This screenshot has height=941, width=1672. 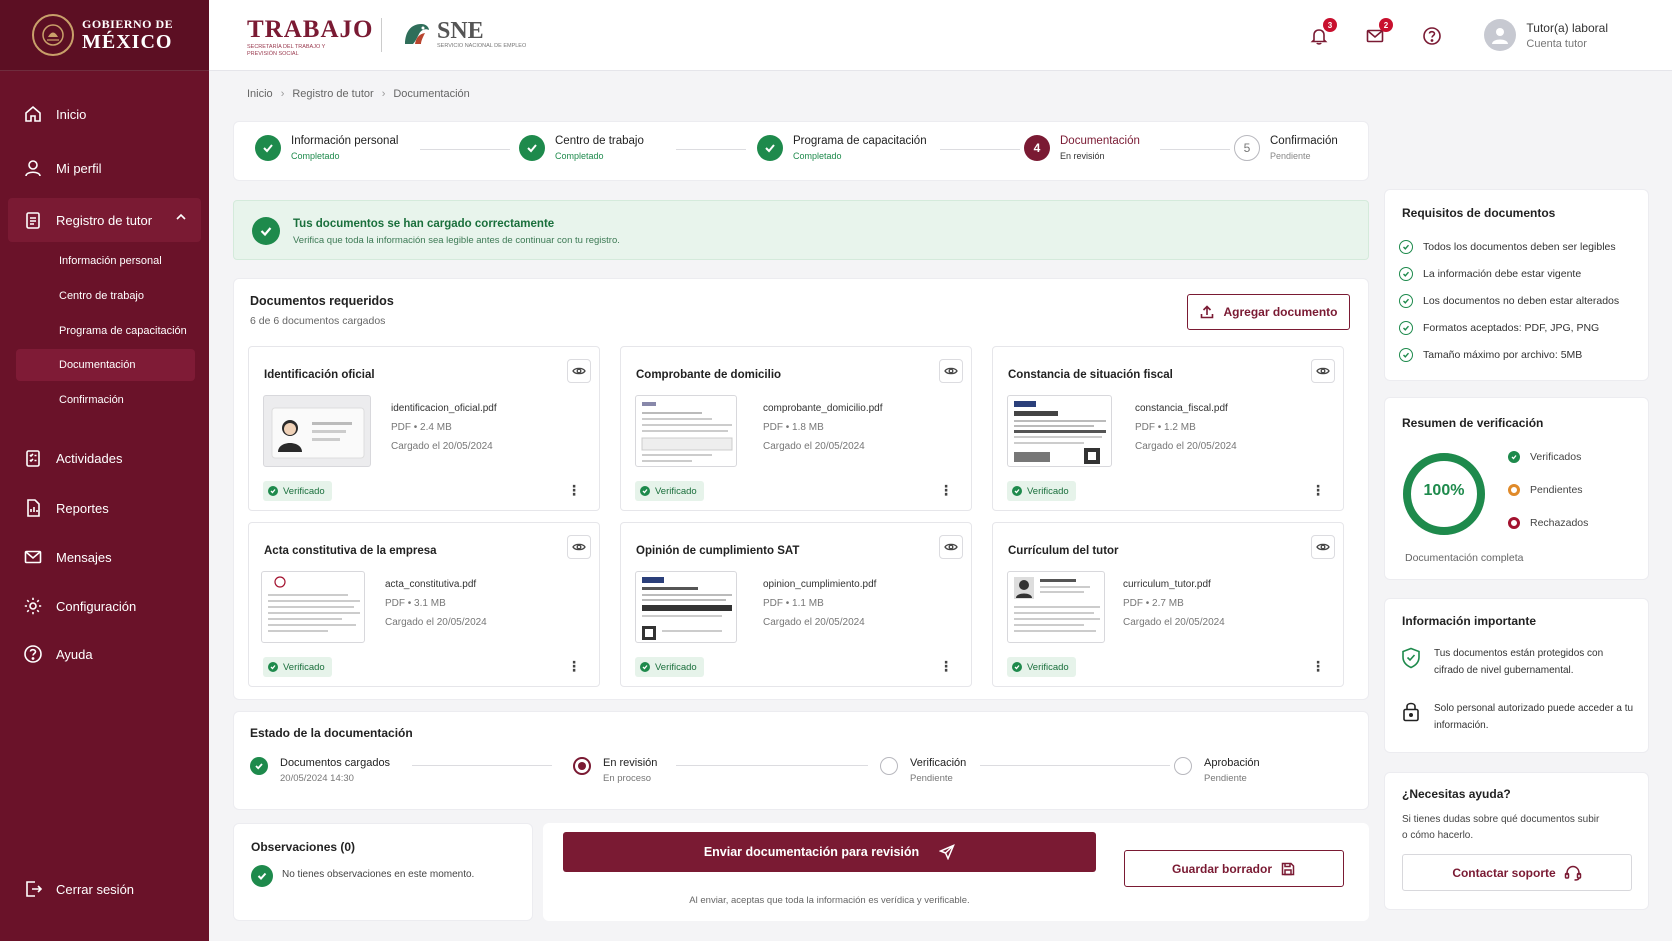 I want to click on upload-icon, so click(x=1207, y=312).